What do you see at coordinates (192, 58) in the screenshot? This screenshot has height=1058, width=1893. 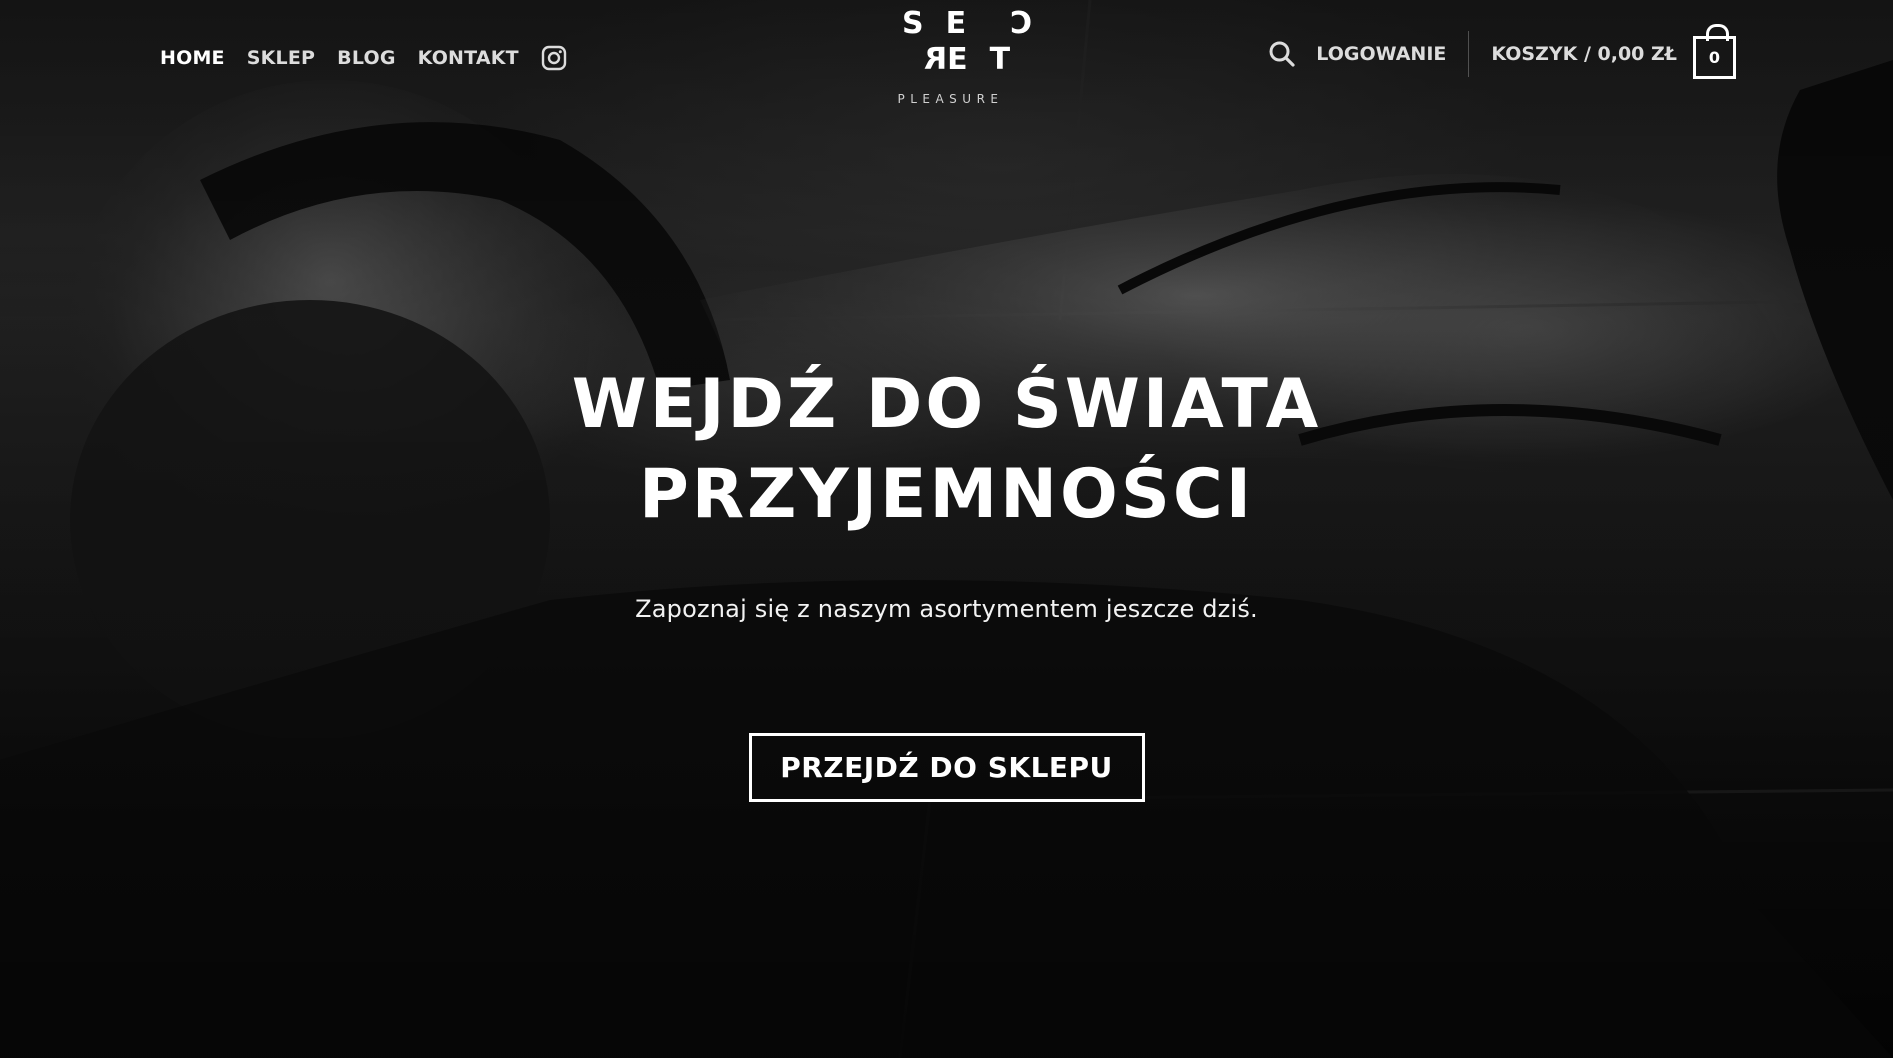 I see `nav-home: HOME` at bounding box center [192, 58].